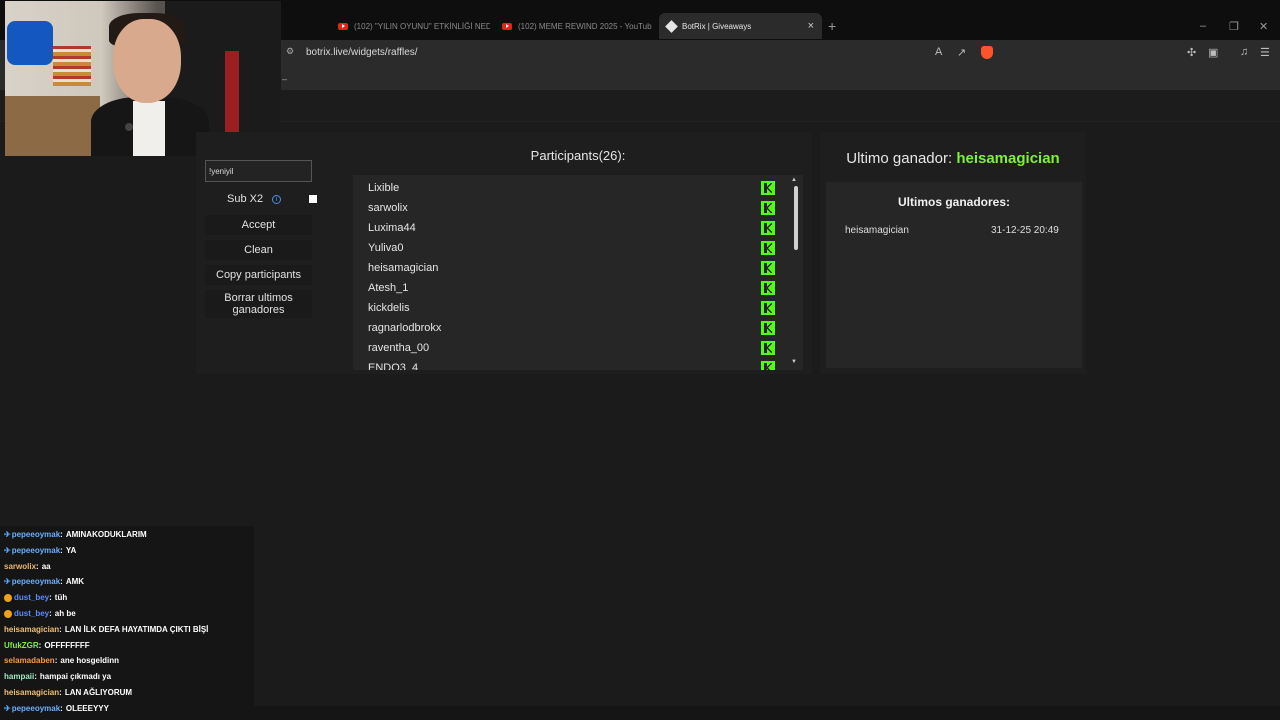  I want to click on tab-youtube-2: (102) MEME REWIND 2025 - YouTub, so click(574, 26).